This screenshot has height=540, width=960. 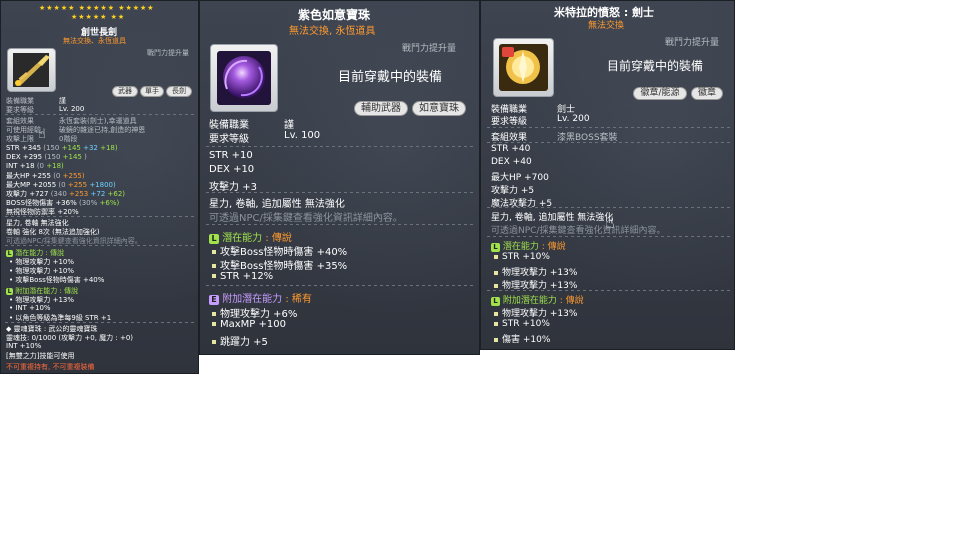 I want to click on atk-limit-value: 0階段, so click(x=68, y=139).